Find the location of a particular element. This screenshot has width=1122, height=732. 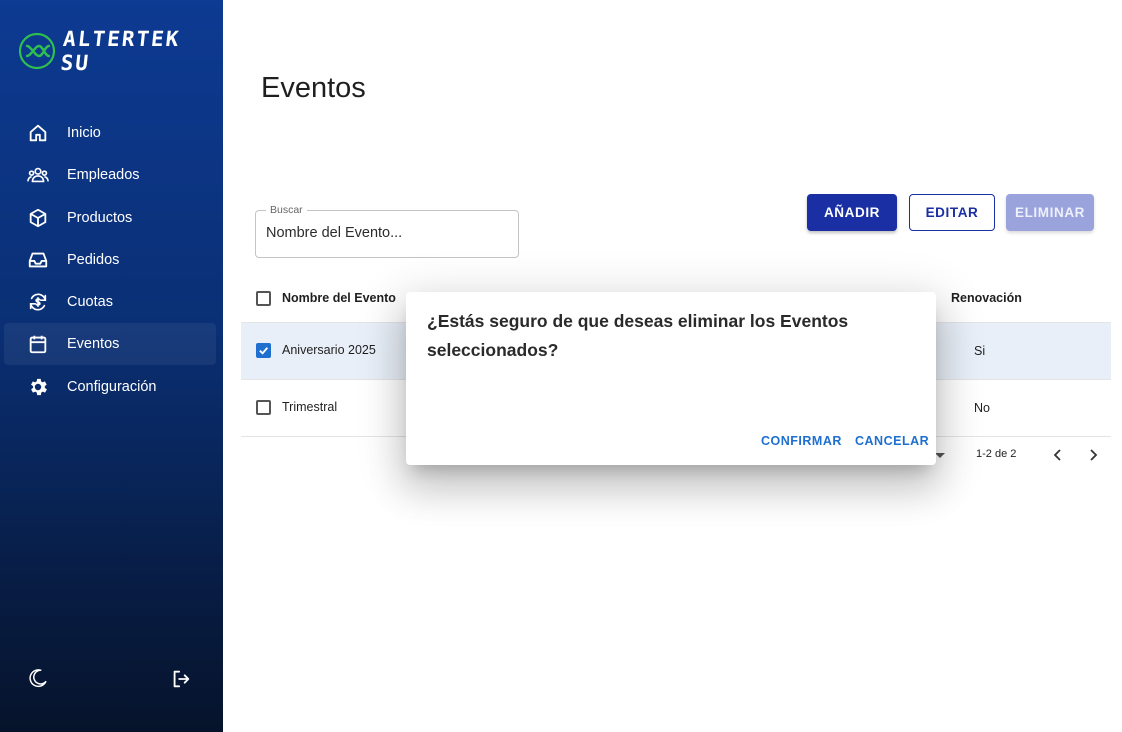

sidebar-item-label: Configuración is located at coordinates (112, 386).